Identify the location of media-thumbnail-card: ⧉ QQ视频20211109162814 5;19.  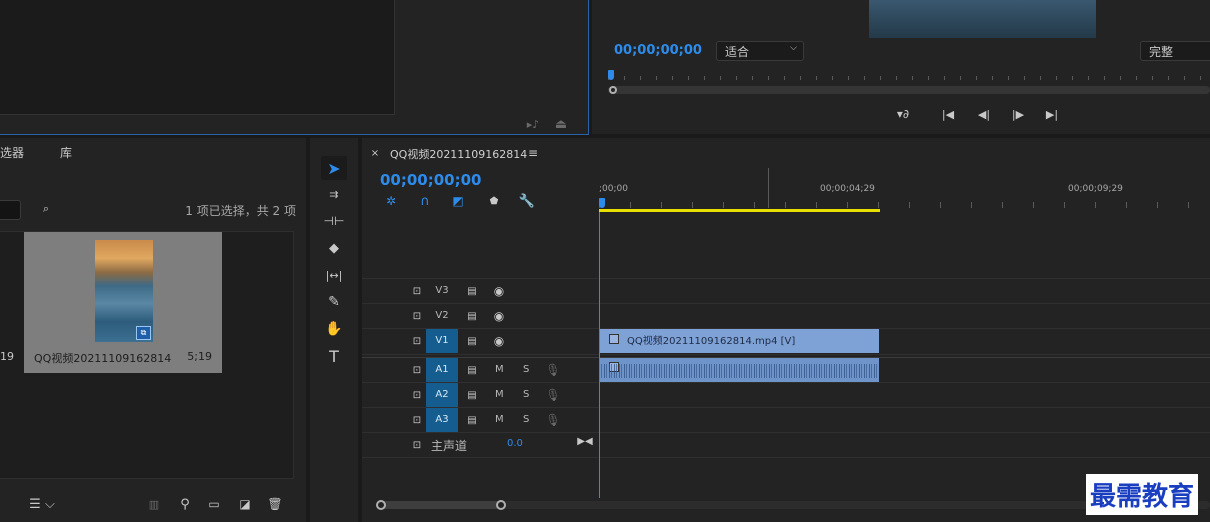
(123, 302).